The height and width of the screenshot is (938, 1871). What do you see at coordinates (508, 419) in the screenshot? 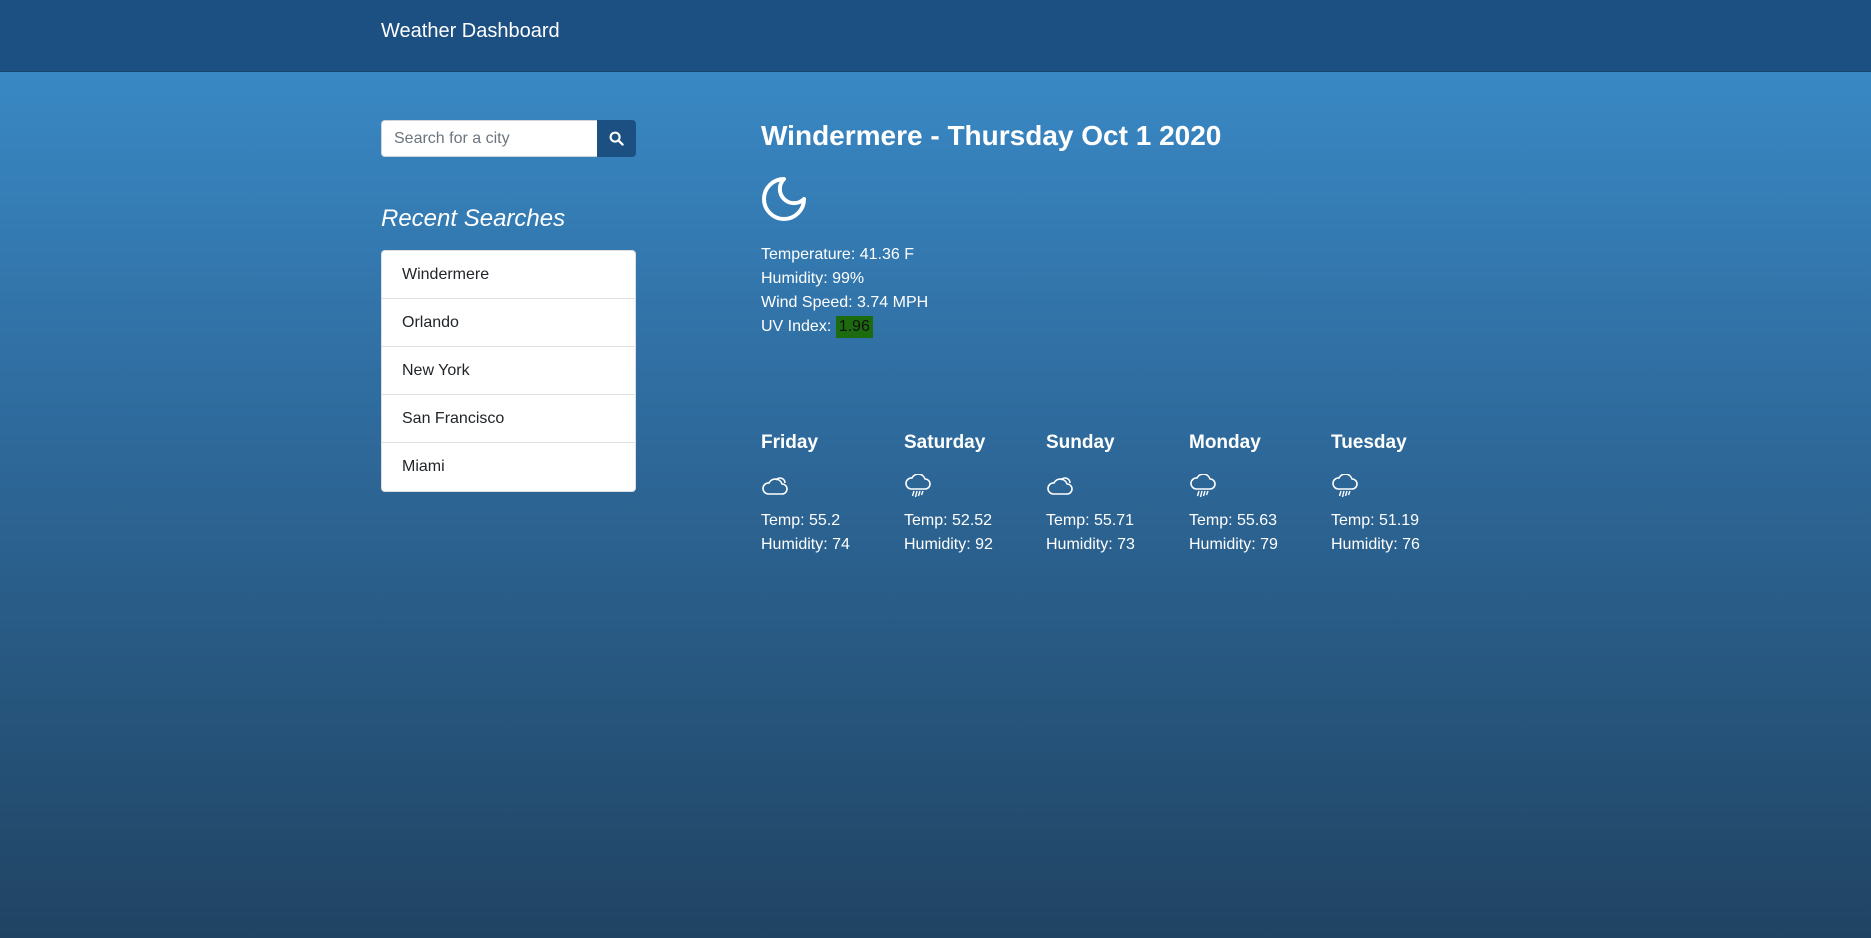
I see `recent-search-item: San Francisco` at bounding box center [508, 419].